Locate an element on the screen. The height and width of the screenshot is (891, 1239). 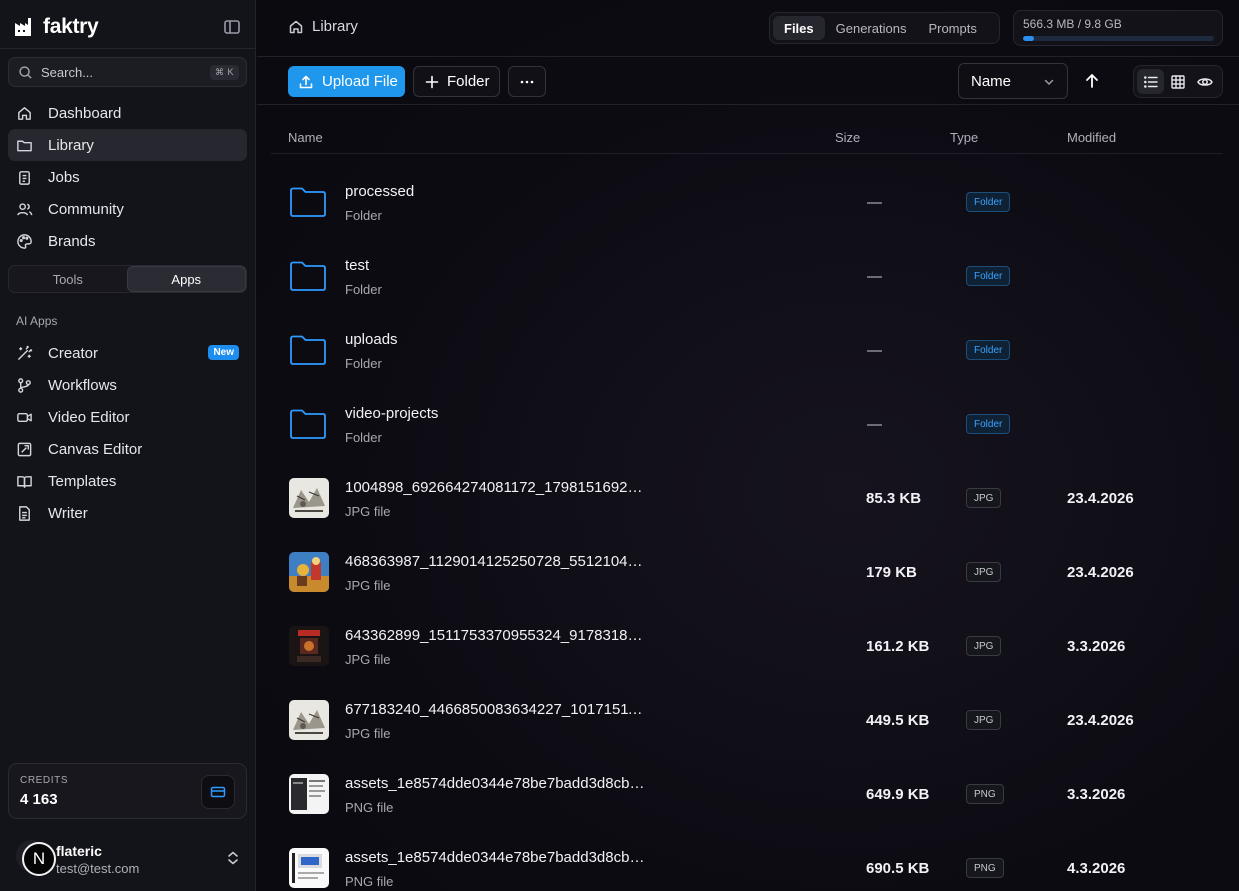
search-input is located at coordinates (125, 72).